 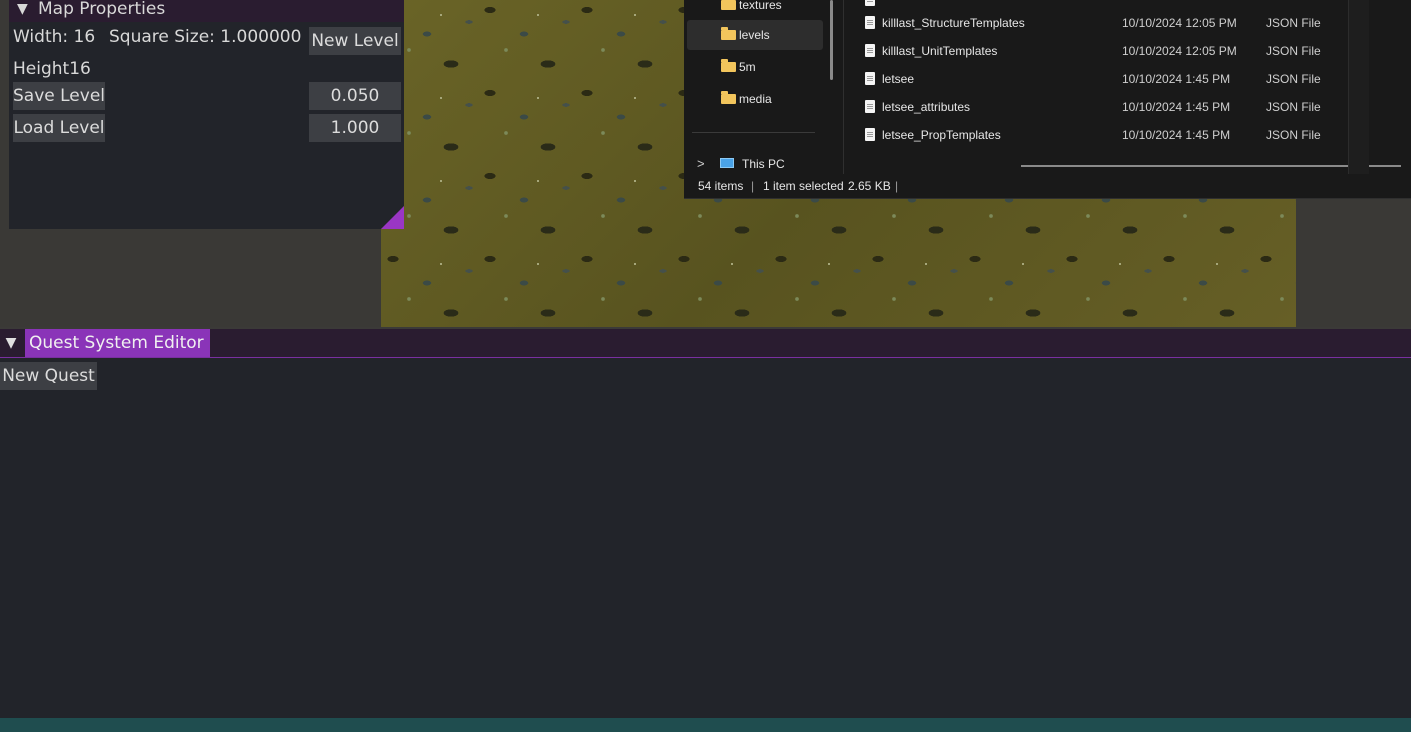 What do you see at coordinates (59, 96) in the screenshot?
I see `save-level-button: Save Level` at bounding box center [59, 96].